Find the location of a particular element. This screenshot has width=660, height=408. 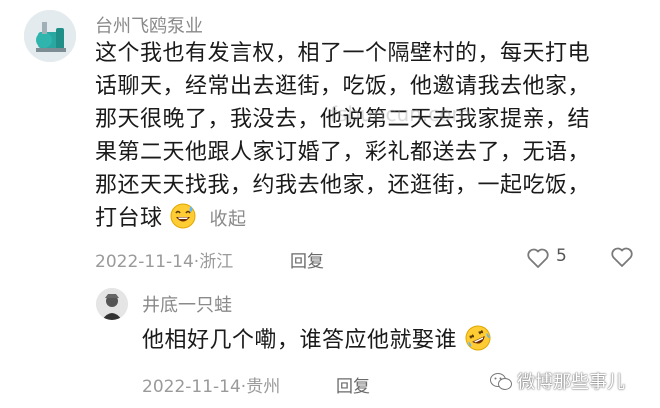

wechat-icon is located at coordinates (501, 381).